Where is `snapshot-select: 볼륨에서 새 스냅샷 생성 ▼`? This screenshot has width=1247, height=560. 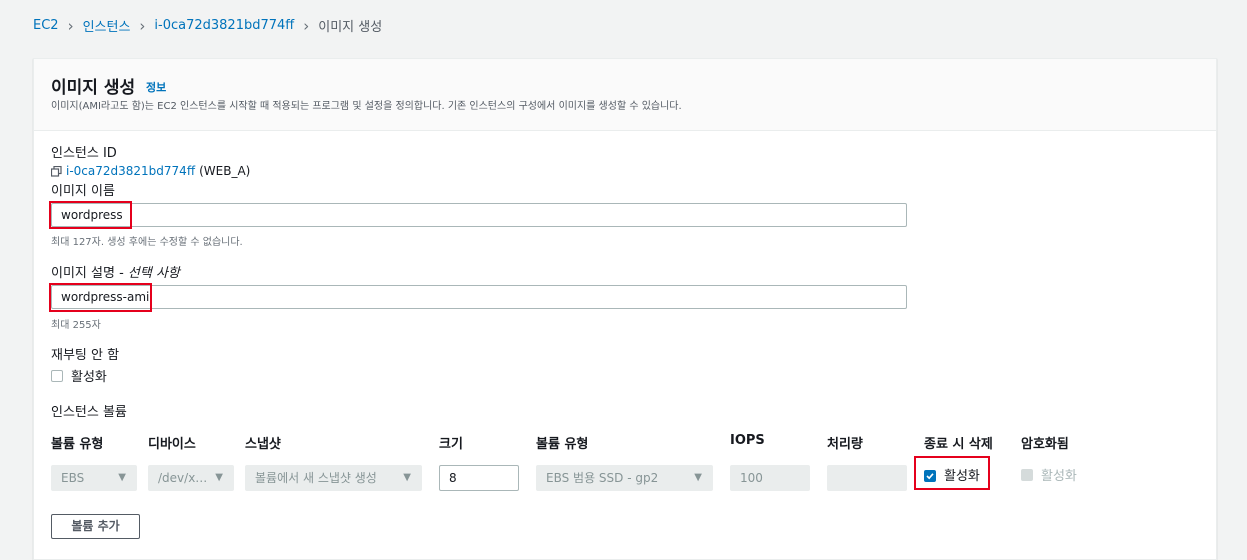
snapshot-select: 볼륨에서 새 스냅샷 생성 ▼ is located at coordinates (333, 478).